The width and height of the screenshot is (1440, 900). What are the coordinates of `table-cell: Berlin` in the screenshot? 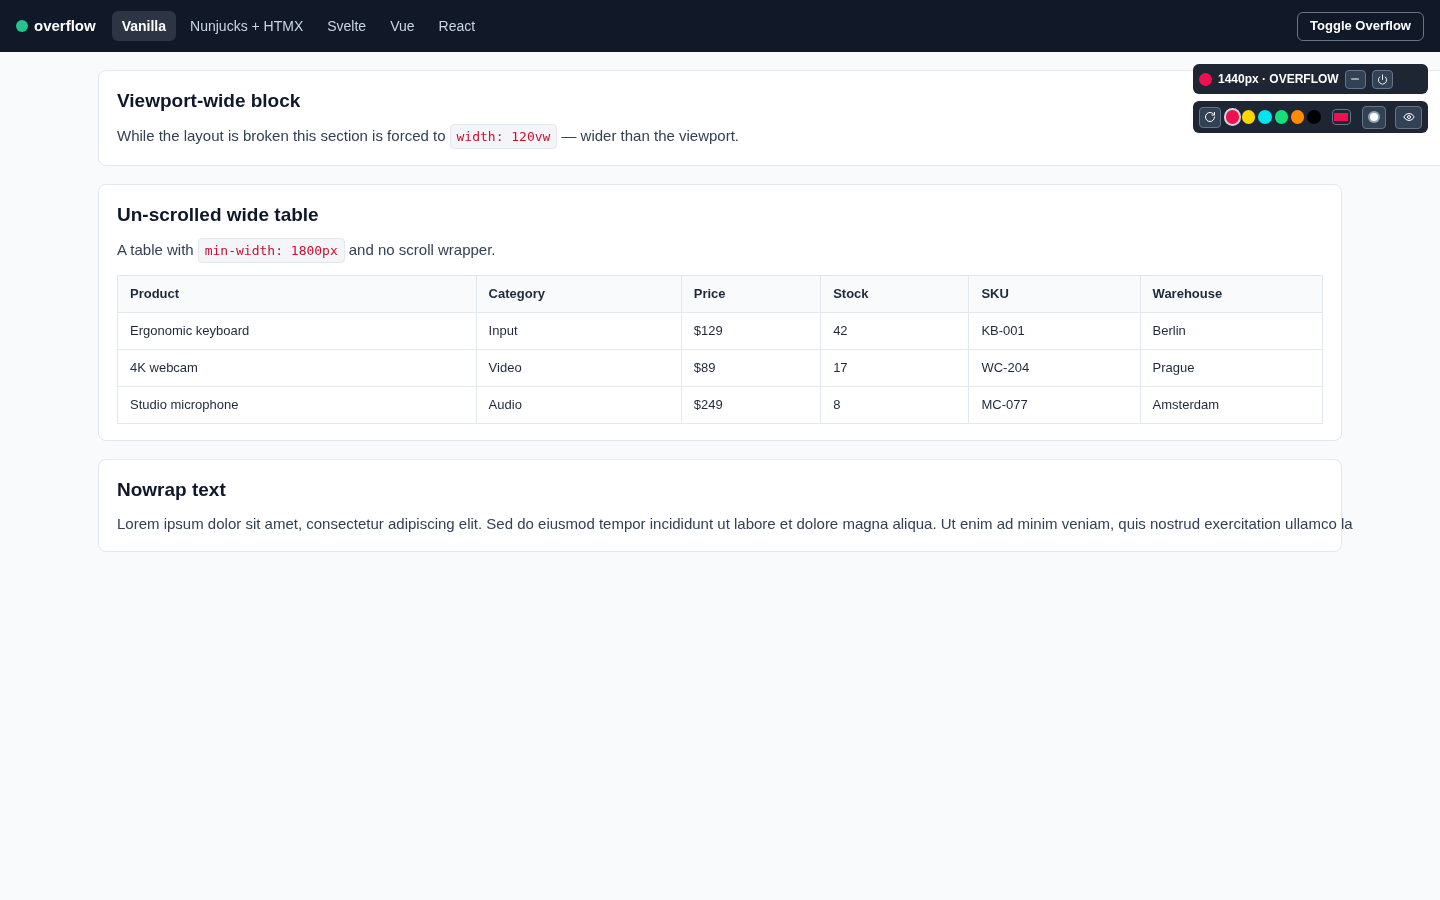 It's located at (1231, 331).